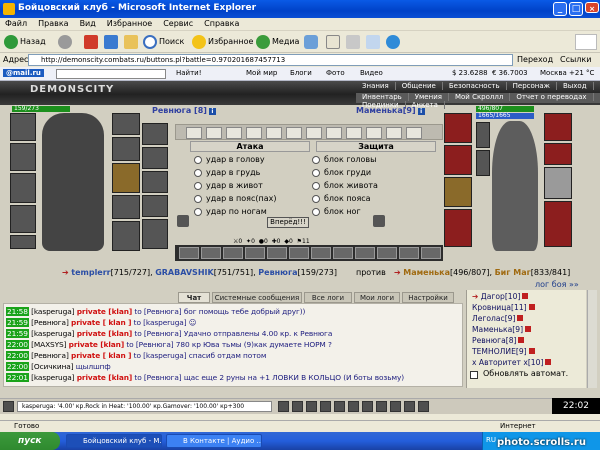  I want to click on messenger-button, so click(394, 42).